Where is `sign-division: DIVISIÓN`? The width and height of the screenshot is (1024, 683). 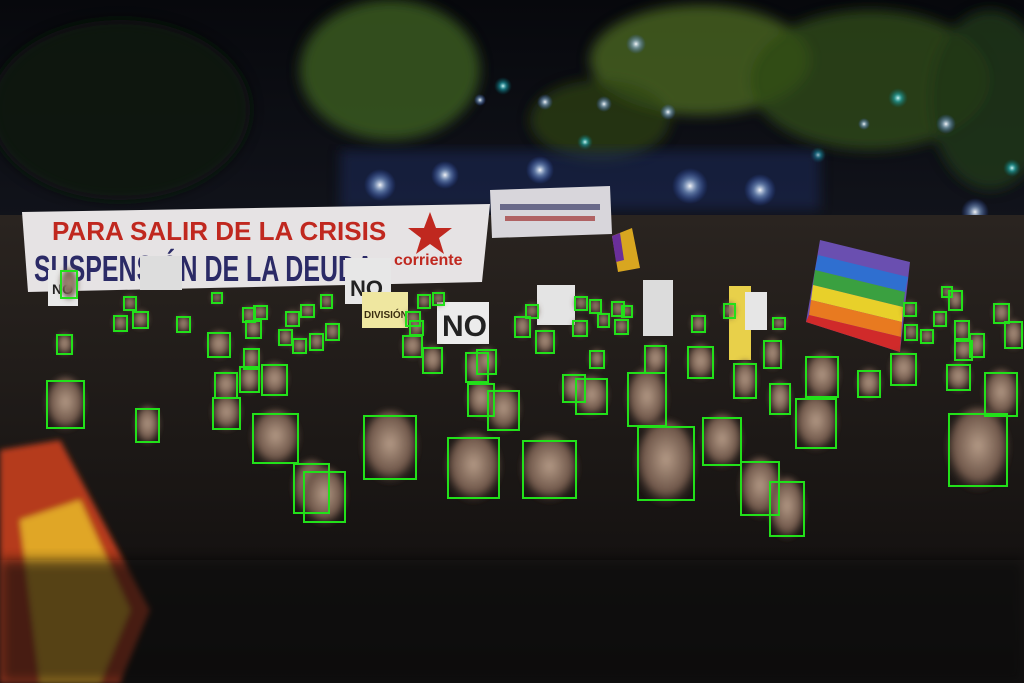 sign-division: DIVISIÓN is located at coordinates (386, 314).